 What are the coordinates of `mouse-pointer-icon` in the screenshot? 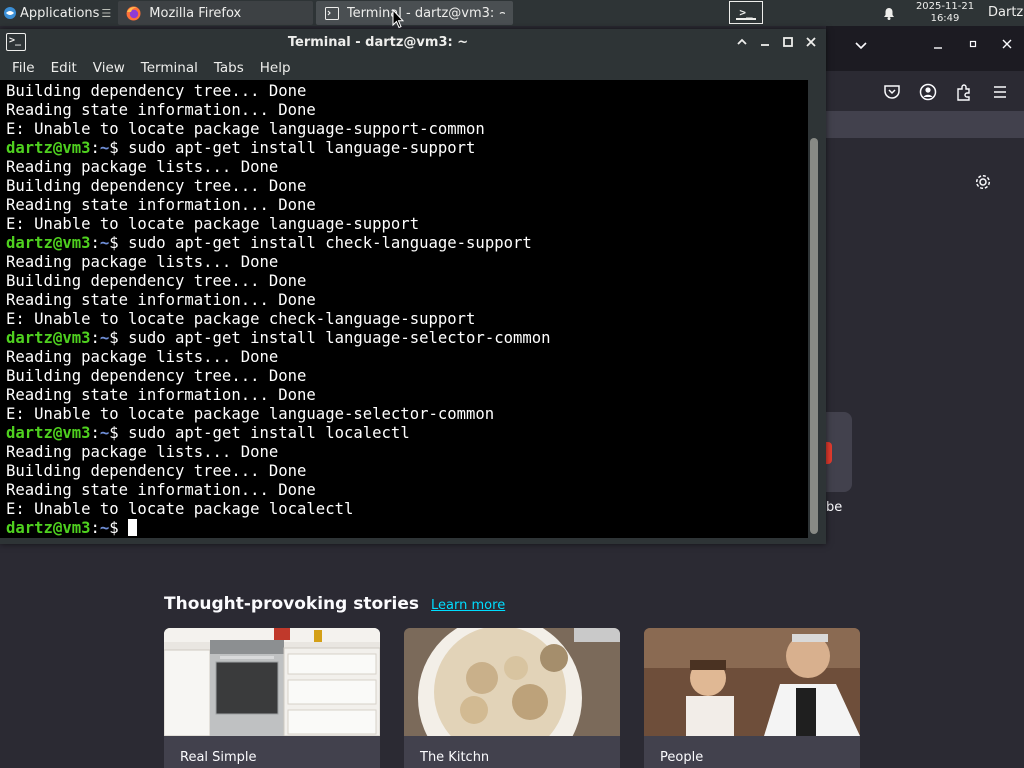 It's located at (398, 18).